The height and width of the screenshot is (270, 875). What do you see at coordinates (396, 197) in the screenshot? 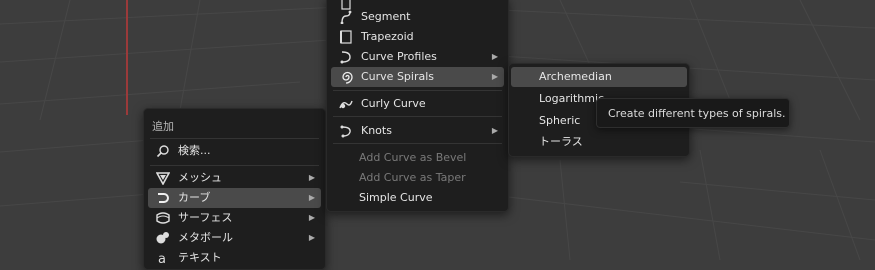
I see `menu-item-label: Simple Curve` at bounding box center [396, 197].